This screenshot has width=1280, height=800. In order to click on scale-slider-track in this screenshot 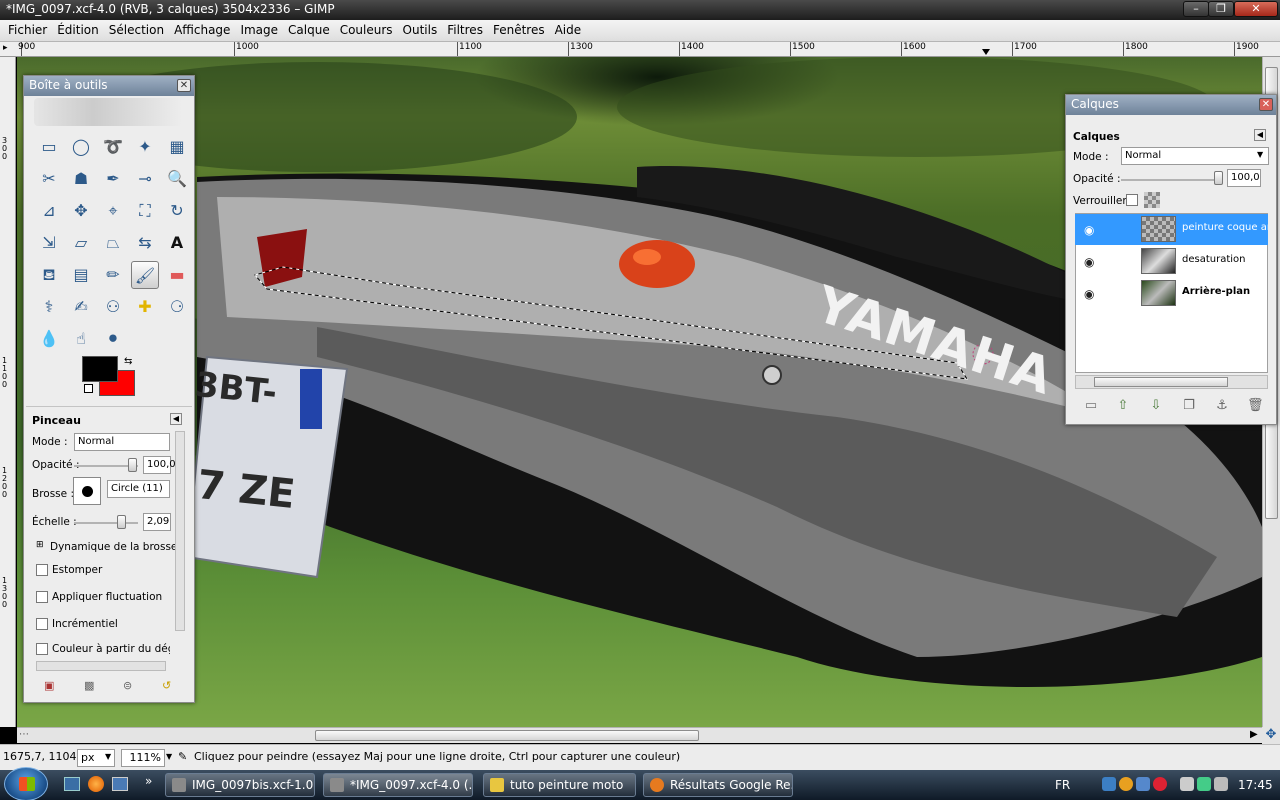, I will do `click(106, 523)`.